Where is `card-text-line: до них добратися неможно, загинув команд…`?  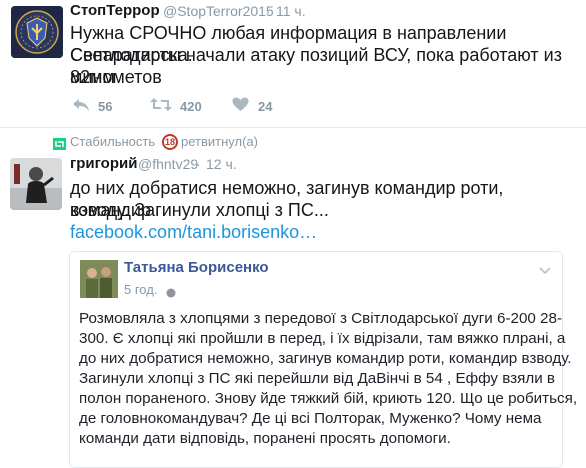 card-text-line: до них добратися неможно, загинув команд… is located at coordinates (325, 358).